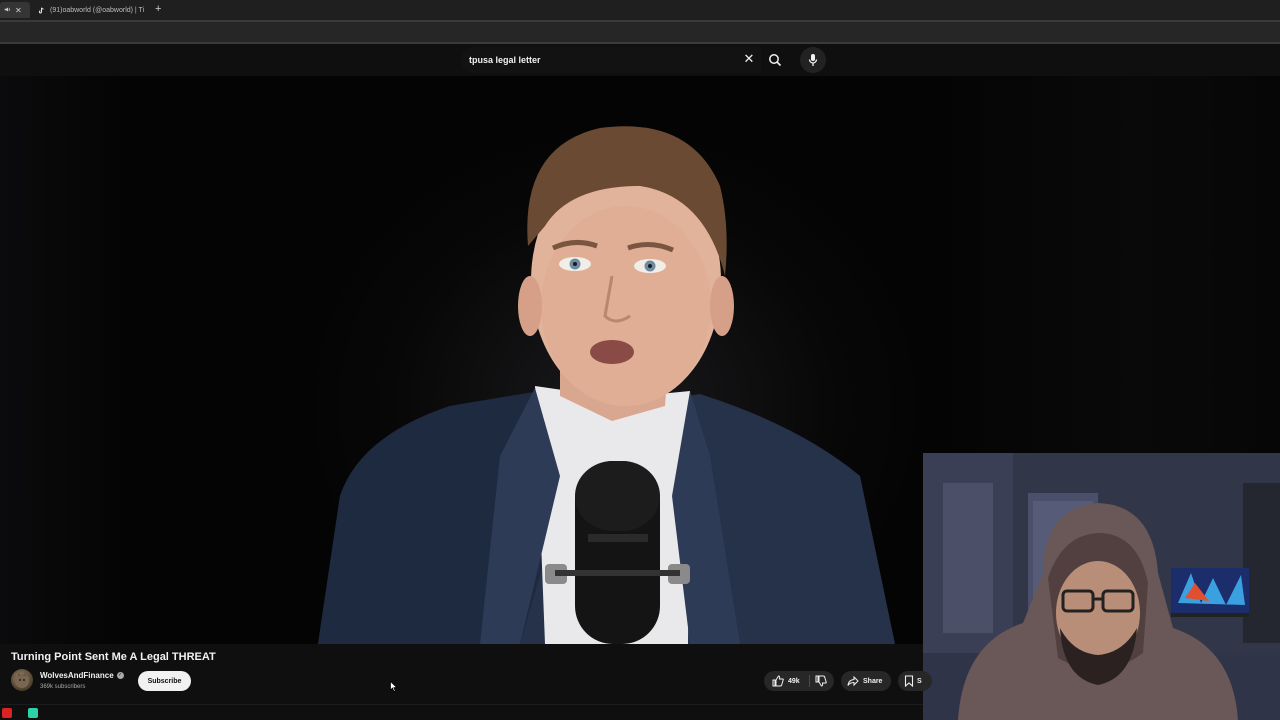  I want to click on channel-name: WolvesAndFinance ✓, so click(82, 675).